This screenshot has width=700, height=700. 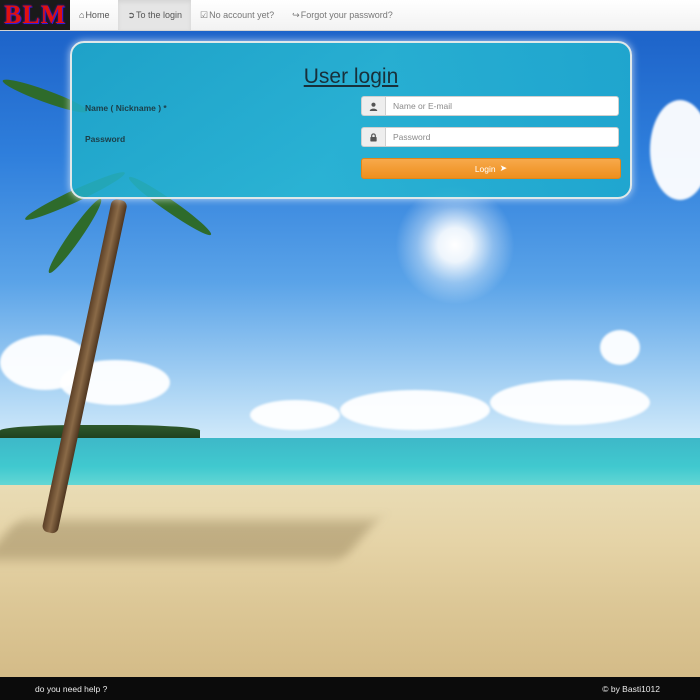 What do you see at coordinates (485, 168) in the screenshot?
I see `login-button-label: Login` at bounding box center [485, 168].